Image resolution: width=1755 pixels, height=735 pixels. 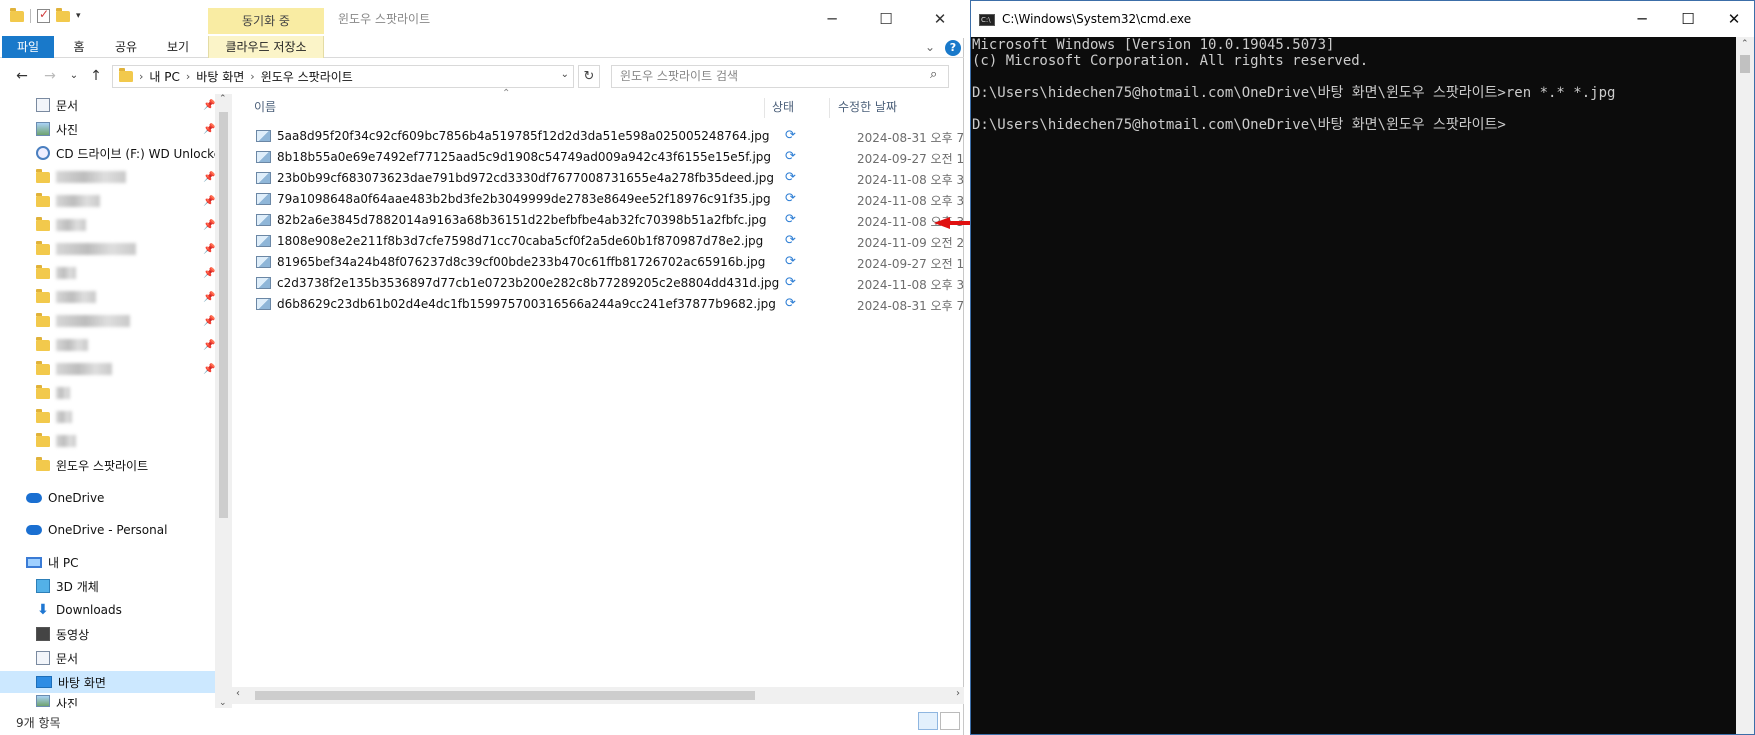 What do you see at coordinates (107, 634) in the screenshot?
I see `nav-item-videos: 동영상` at bounding box center [107, 634].